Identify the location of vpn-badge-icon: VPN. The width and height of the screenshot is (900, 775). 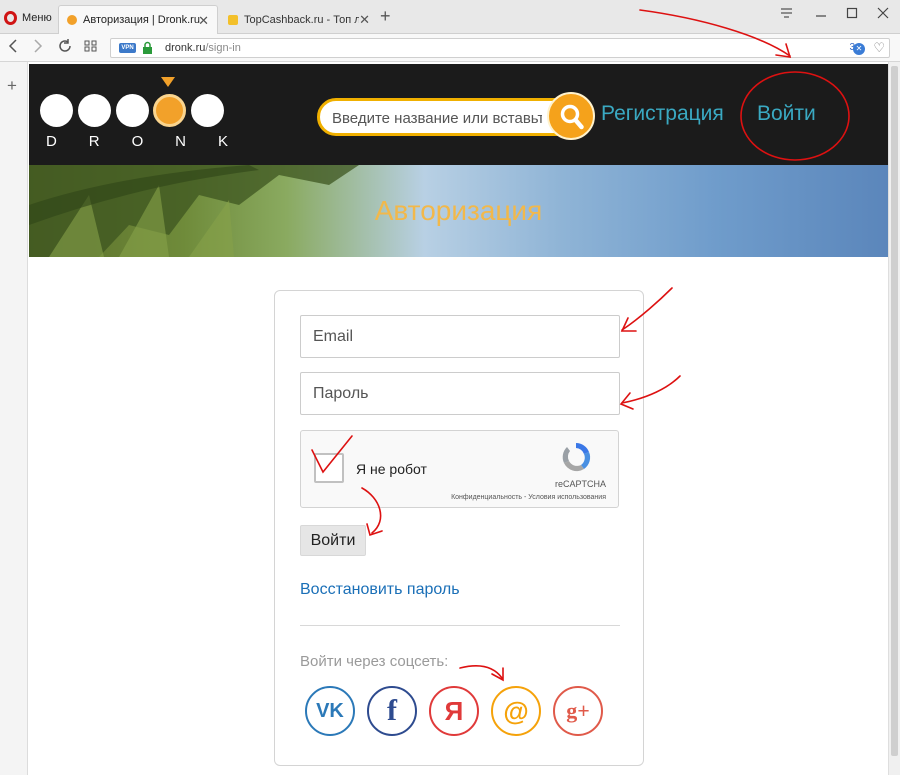
(127, 48).